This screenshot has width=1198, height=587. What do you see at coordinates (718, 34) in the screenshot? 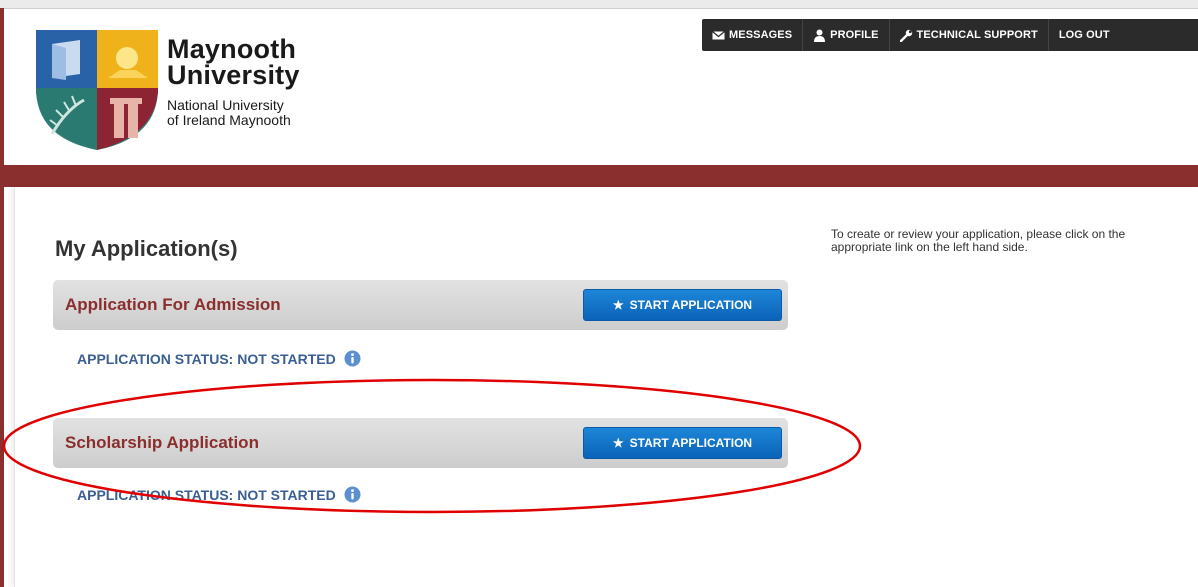
I see `envelope-icon` at bounding box center [718, 34].